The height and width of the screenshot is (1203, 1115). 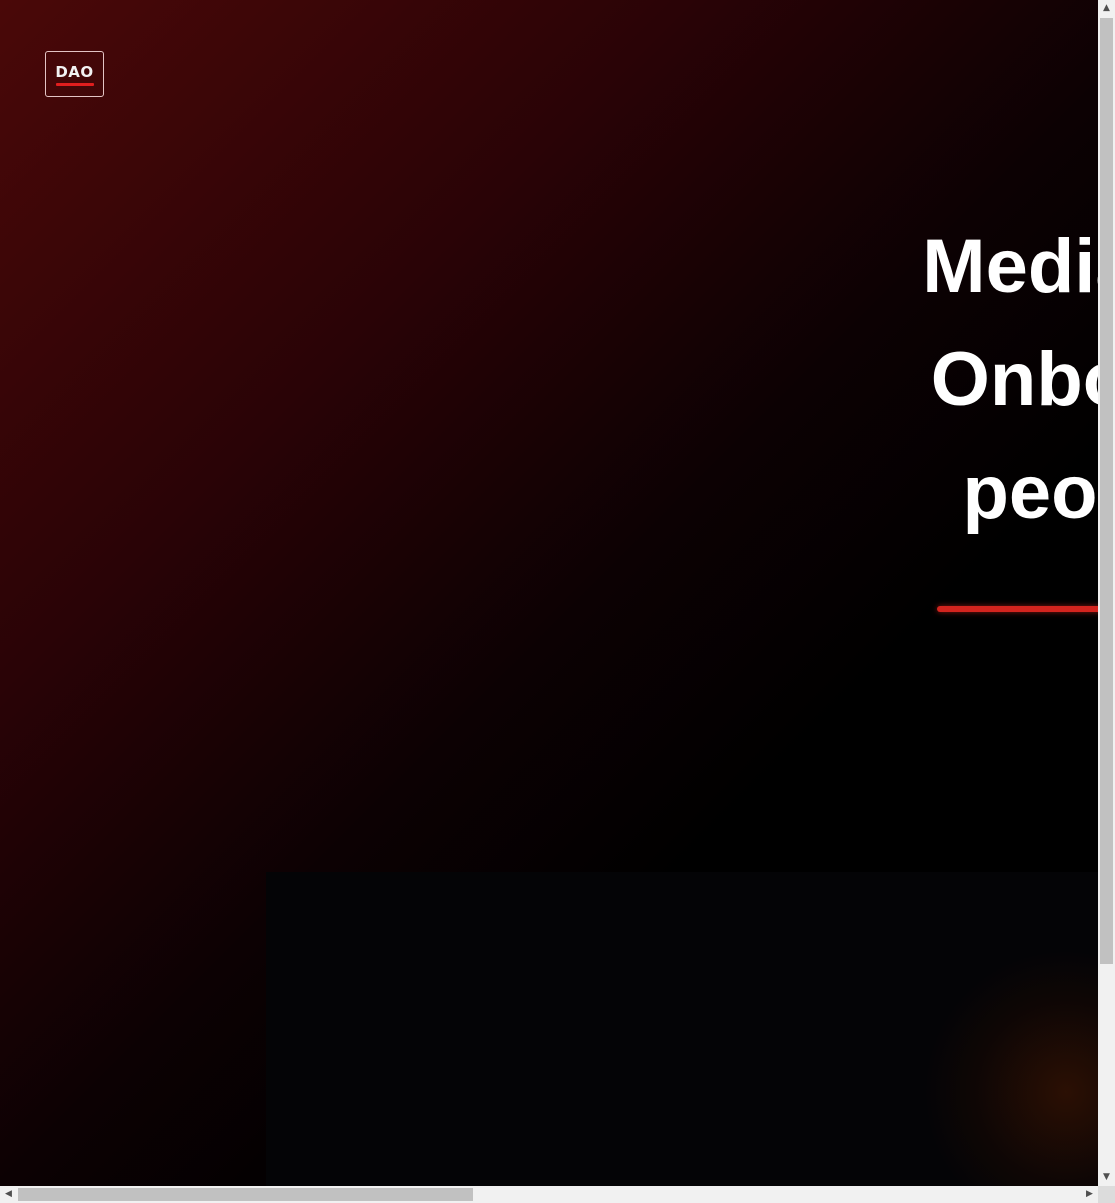 I want to click on hero-accent-divider, so click(x=1017, y=609).